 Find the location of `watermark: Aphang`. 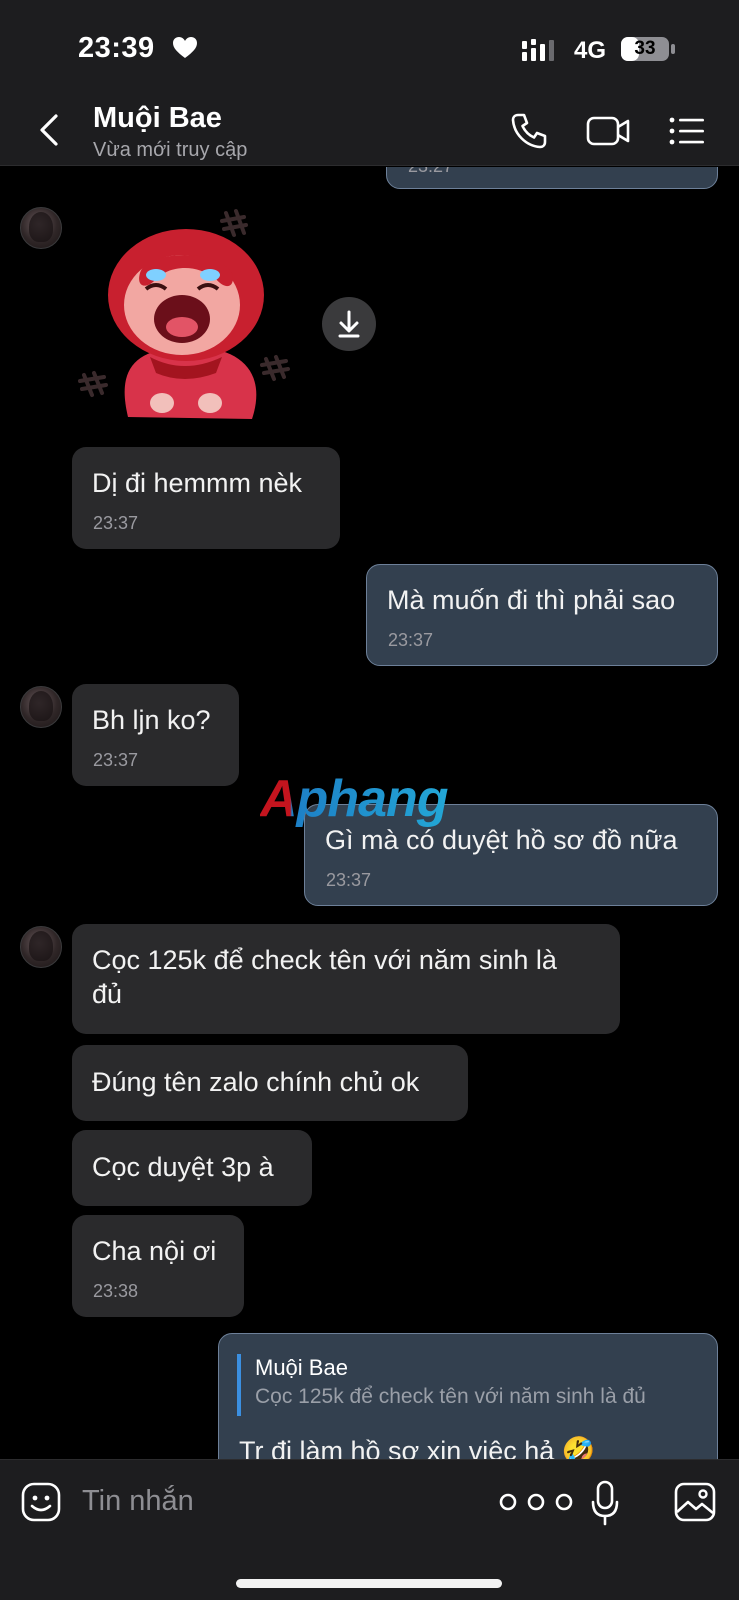

watermark: Aphang is located at coordinates (354, 799).